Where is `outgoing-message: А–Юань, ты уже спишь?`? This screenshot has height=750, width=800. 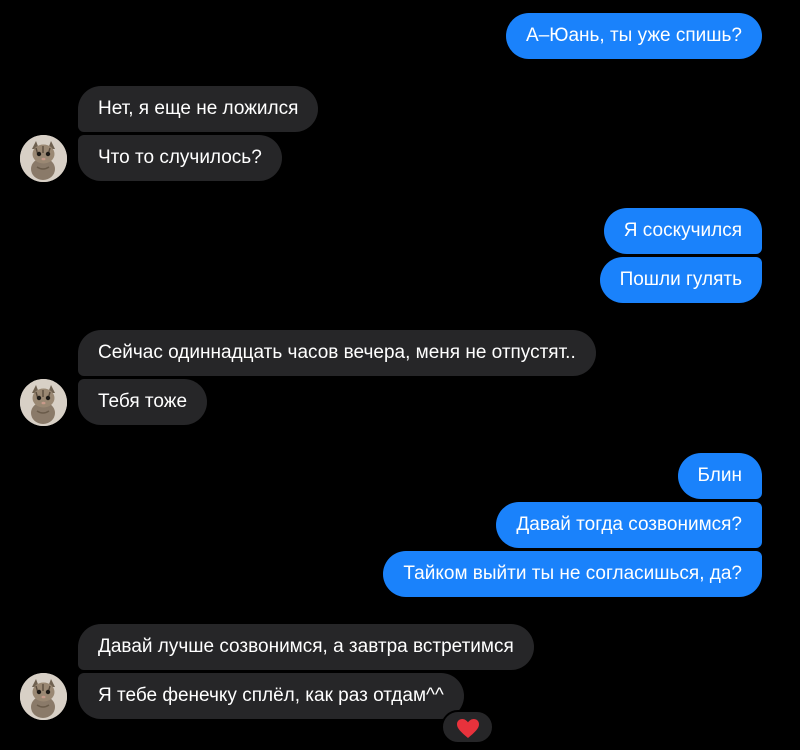
outgoing-message: А–Юань, ты уже спишь? is located at coordinates (634, 36).